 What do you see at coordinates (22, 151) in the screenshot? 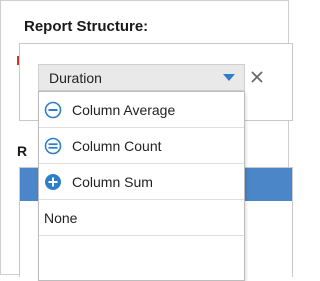
I see `section-label: R` at bounding box center [22, 151].